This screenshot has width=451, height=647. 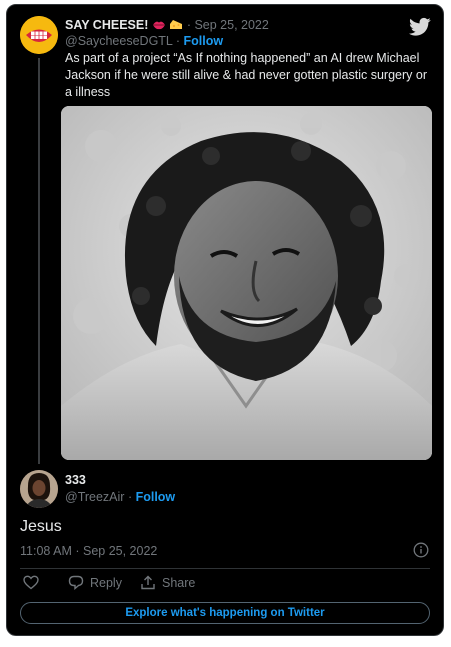 I want to click on divider, so click(x=225, y=568).